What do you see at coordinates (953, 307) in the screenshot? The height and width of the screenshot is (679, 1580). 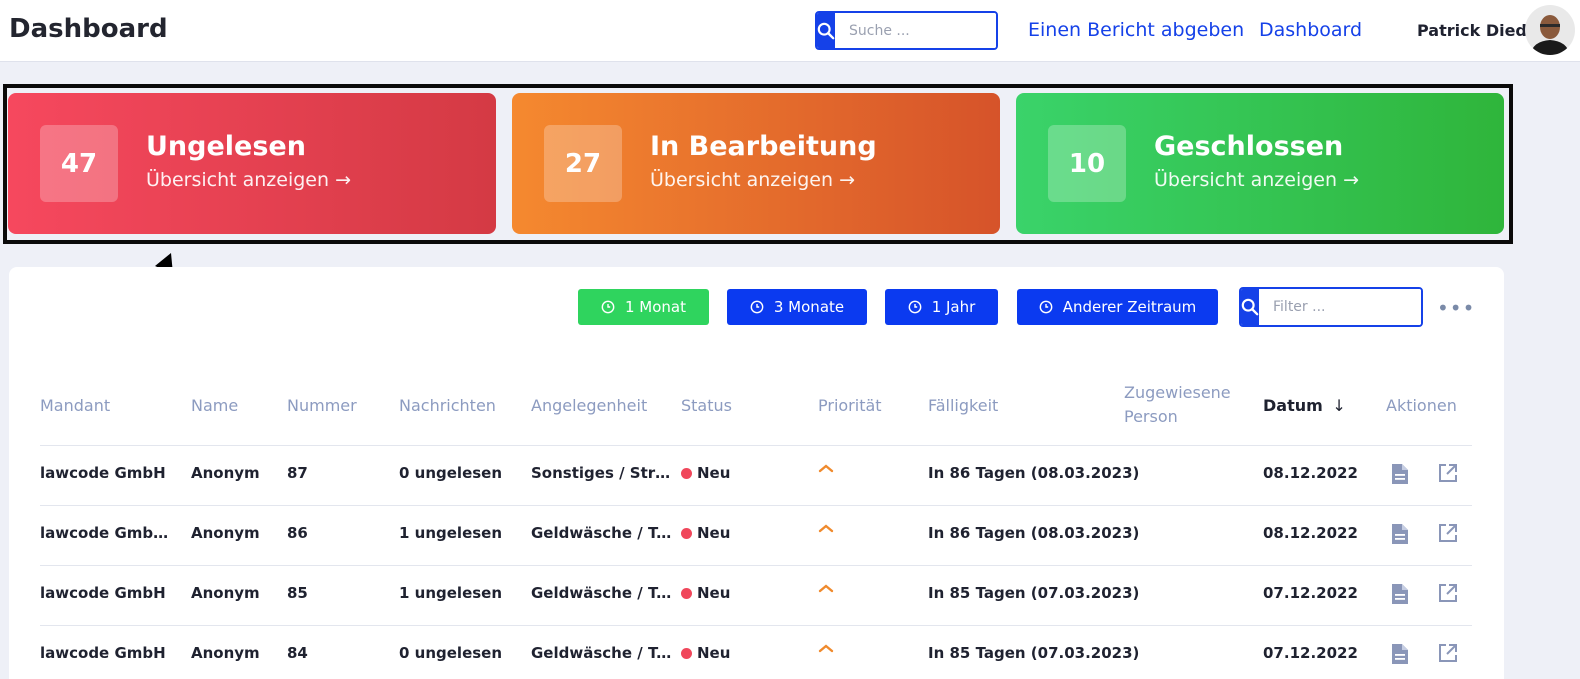 I see `filter-label: 1 Jahr` at bounding box center [953, 307].